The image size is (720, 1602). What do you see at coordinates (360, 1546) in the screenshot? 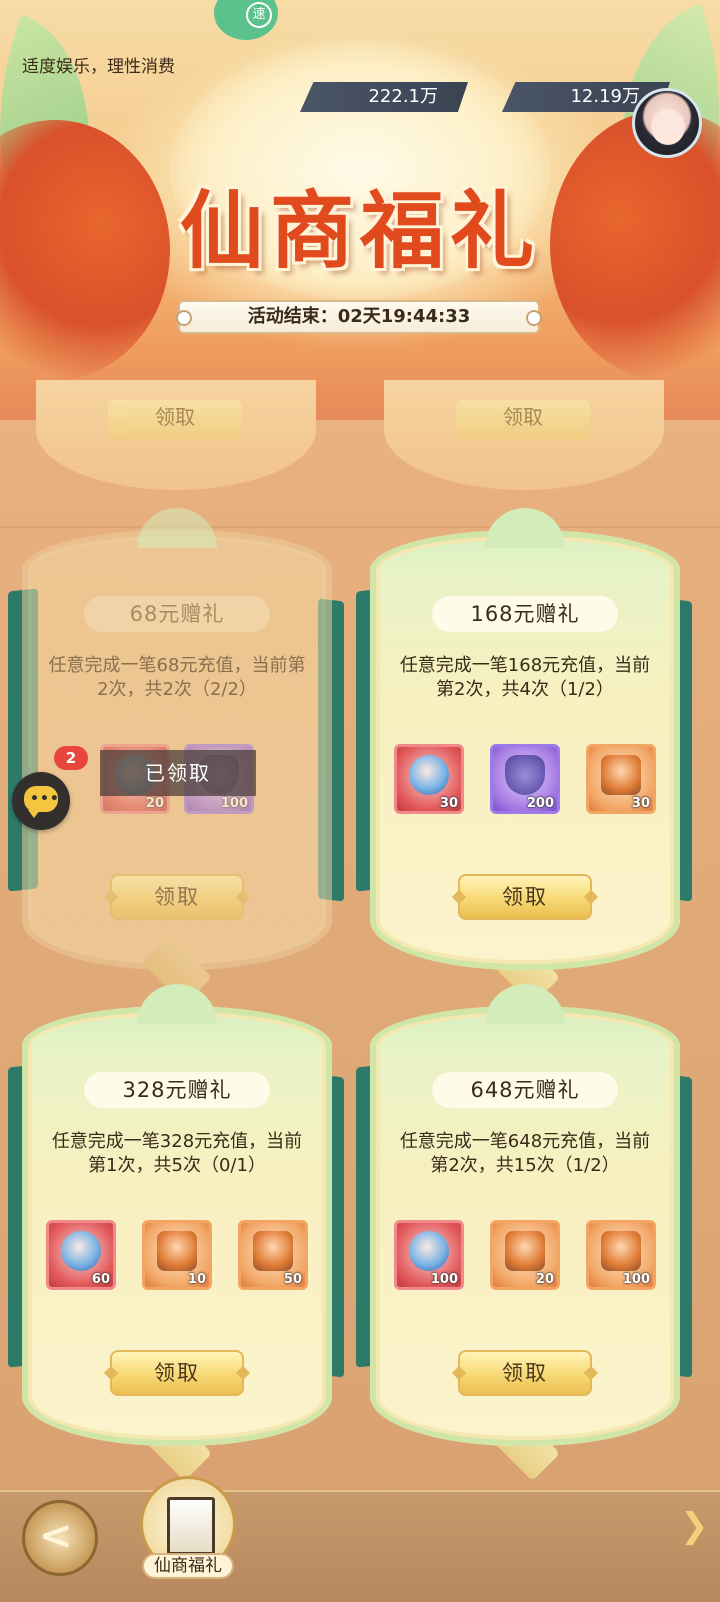
I see `bottom-bar` at bounding box center [360, 1546].